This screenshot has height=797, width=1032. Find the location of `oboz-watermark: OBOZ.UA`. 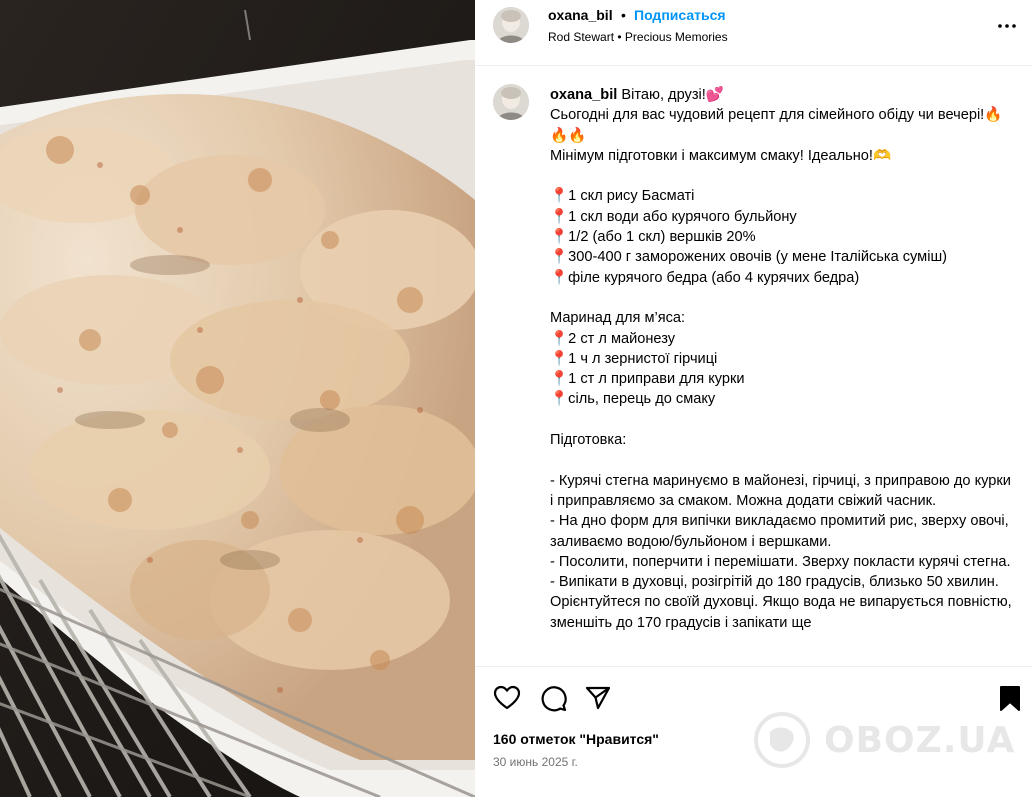

oboz-watermark: OBOZ.UA is located at coordinates (884, 742).